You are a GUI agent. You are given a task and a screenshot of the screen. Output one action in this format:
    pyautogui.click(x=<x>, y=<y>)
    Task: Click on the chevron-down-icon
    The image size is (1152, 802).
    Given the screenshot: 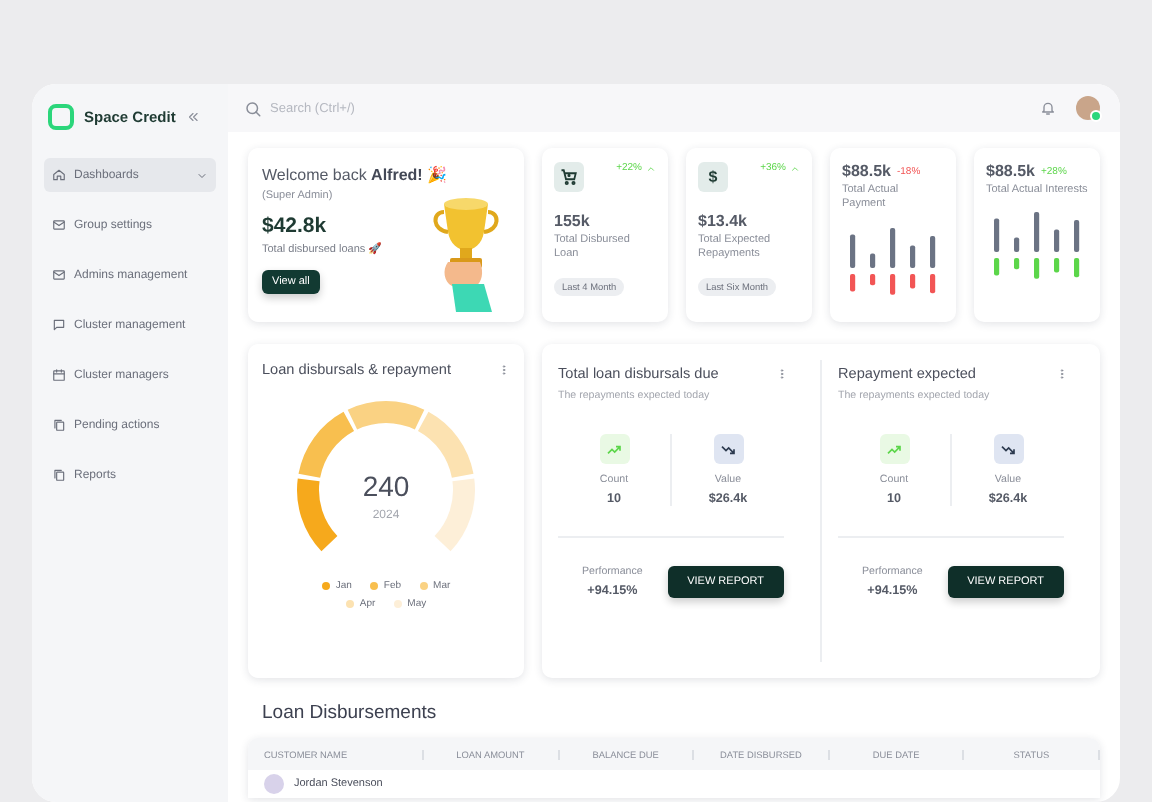 What is the action you would take?
    pyautogui.click(x=202, y=175)
    